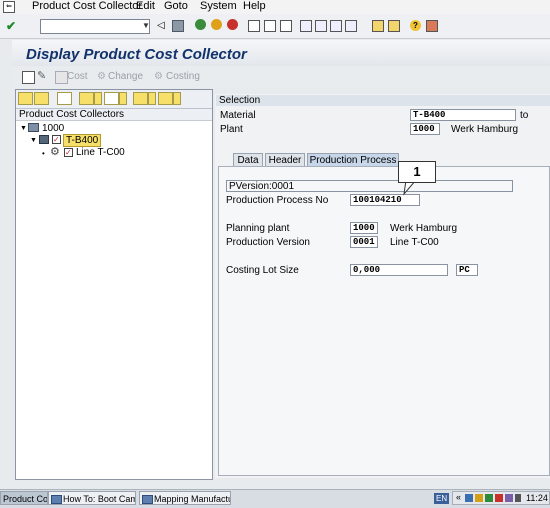 The height and width of the screenshot is (508, 550). I want to click on back-arrow-icon: ◁, so click(161, 25).